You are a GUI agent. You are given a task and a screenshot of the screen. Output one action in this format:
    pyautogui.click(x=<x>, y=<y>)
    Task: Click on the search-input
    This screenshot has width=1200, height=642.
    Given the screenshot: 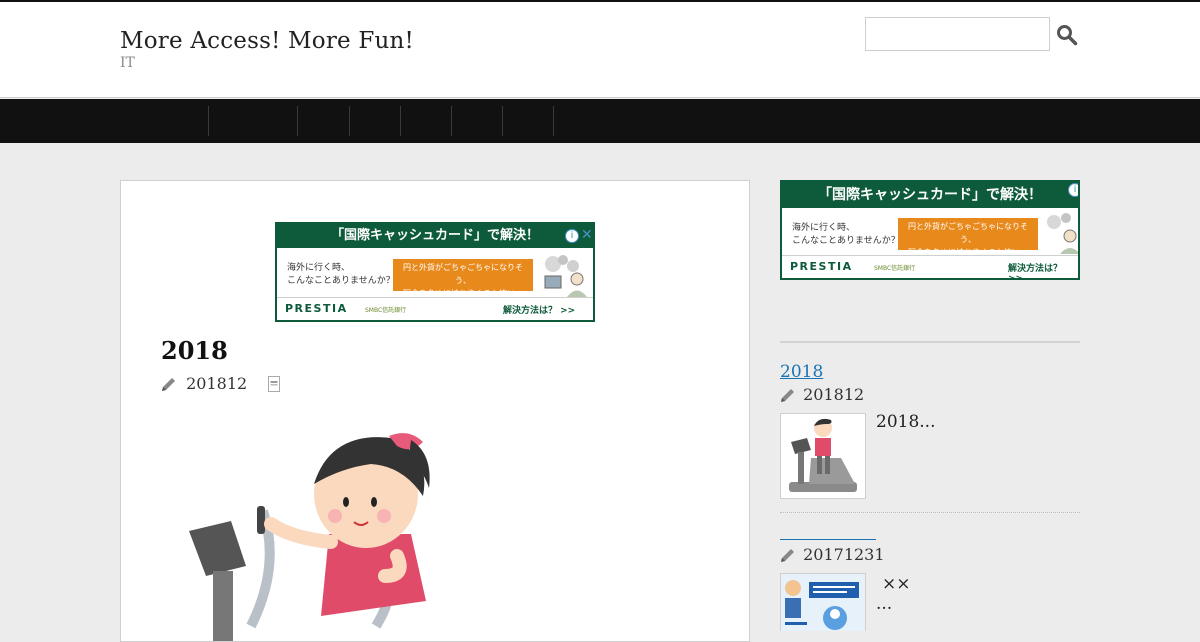 What is the action you would take?
    pyautogui.click(x=957, y=34)
    